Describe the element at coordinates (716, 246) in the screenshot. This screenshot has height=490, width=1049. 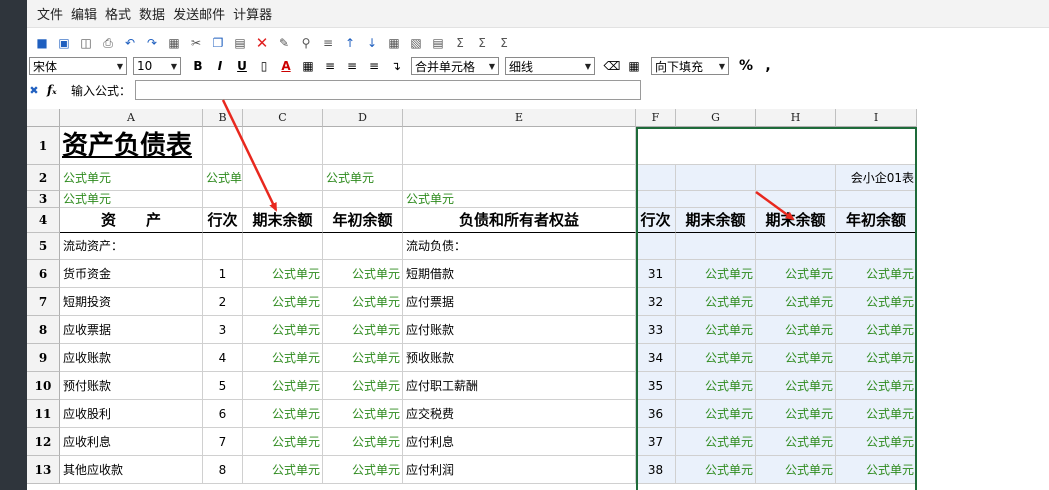
I see `cell-g5` at that location.